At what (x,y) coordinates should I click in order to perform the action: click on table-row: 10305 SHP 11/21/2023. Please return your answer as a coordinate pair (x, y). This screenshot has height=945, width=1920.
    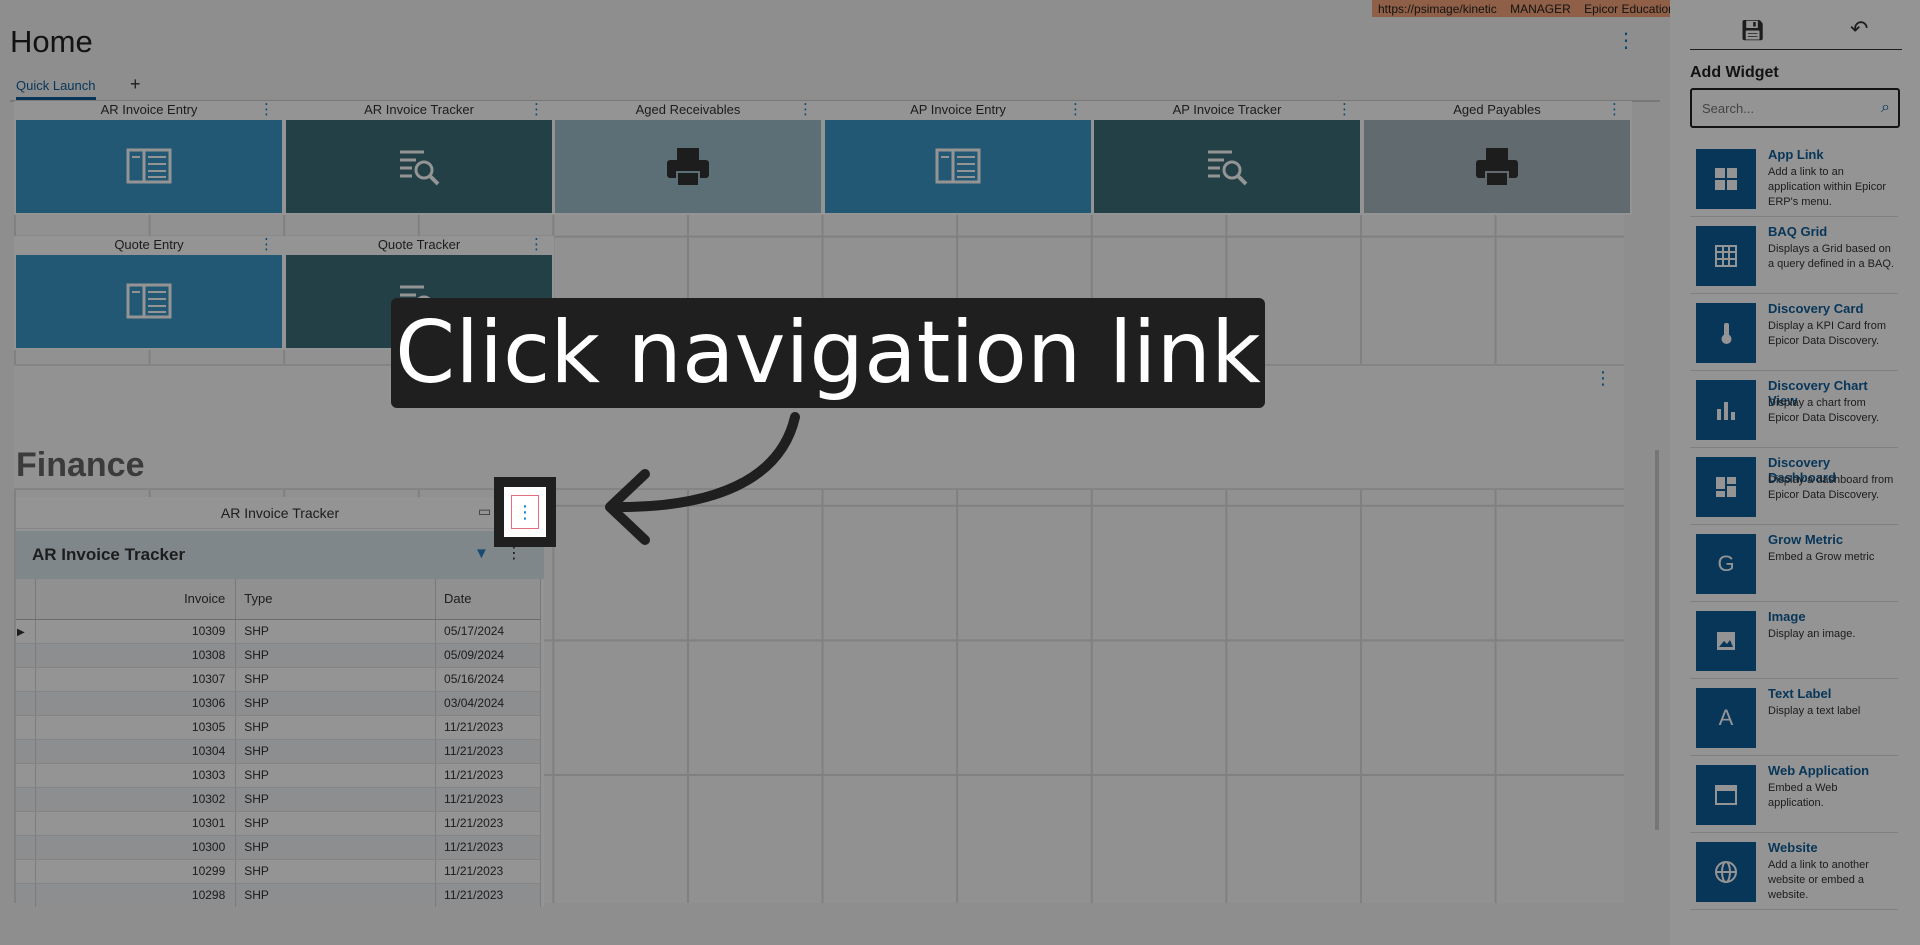
    Looking at the image, I should click on (278, 727).